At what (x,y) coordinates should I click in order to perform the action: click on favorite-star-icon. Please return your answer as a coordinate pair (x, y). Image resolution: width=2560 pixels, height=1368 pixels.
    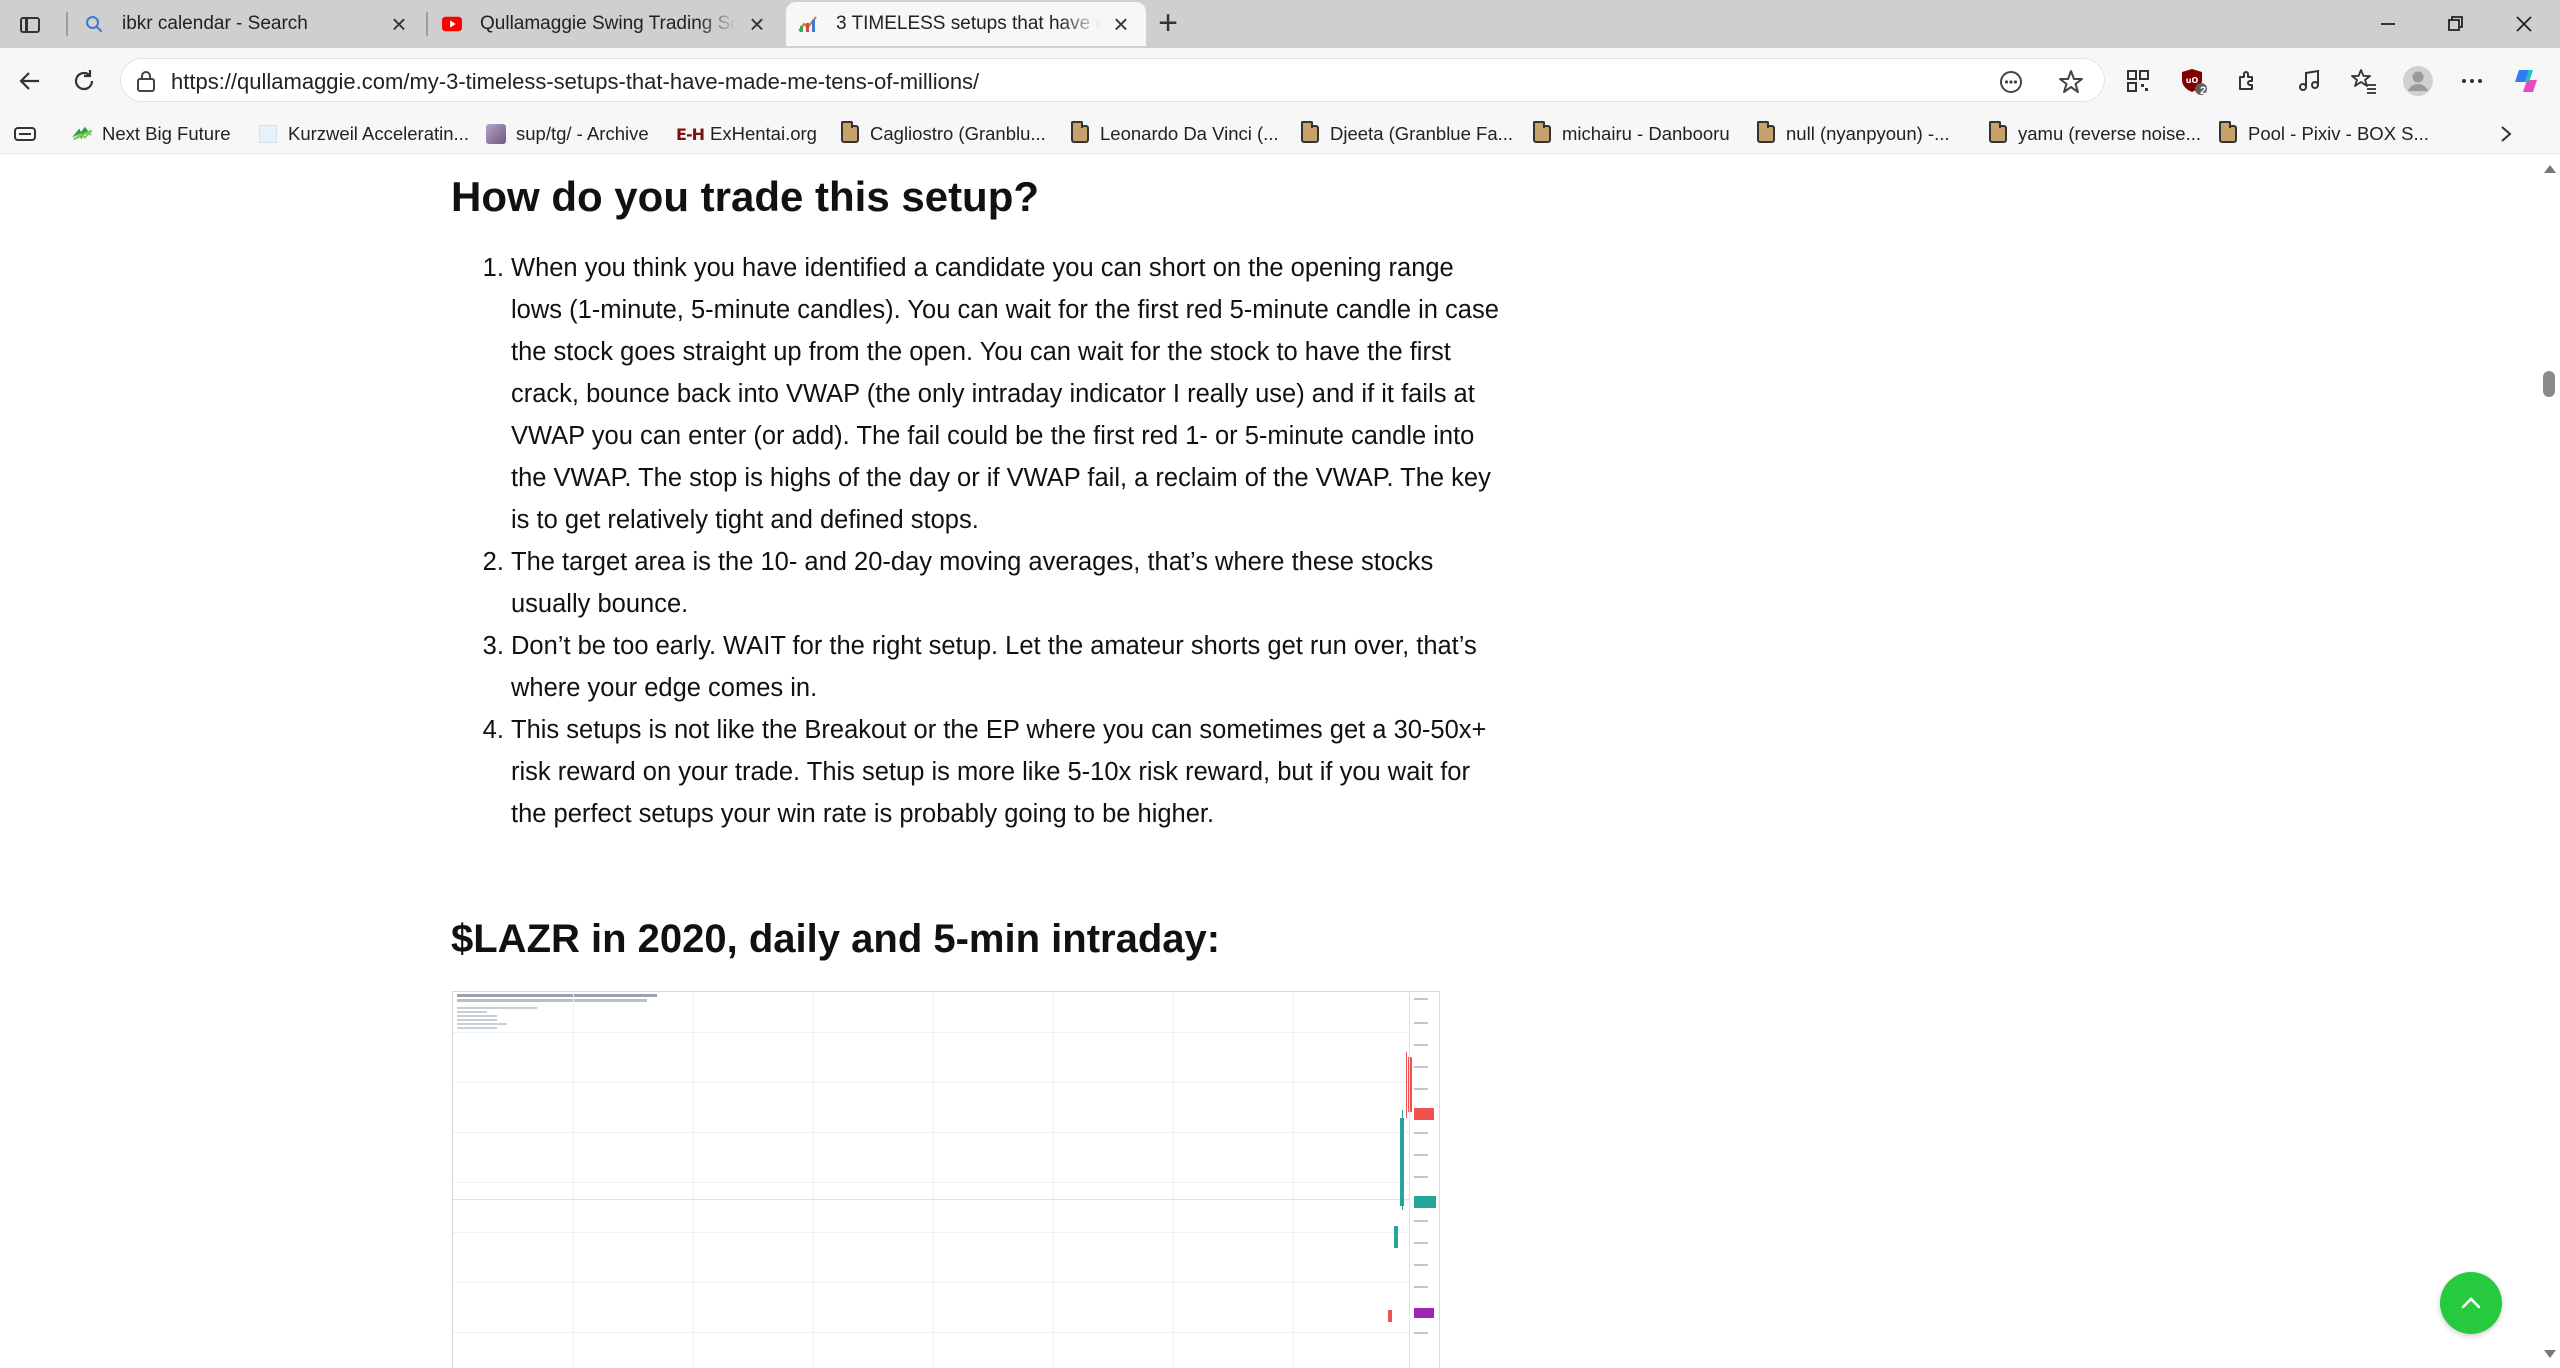
    Looking at the image, I should click on (2071, 82).